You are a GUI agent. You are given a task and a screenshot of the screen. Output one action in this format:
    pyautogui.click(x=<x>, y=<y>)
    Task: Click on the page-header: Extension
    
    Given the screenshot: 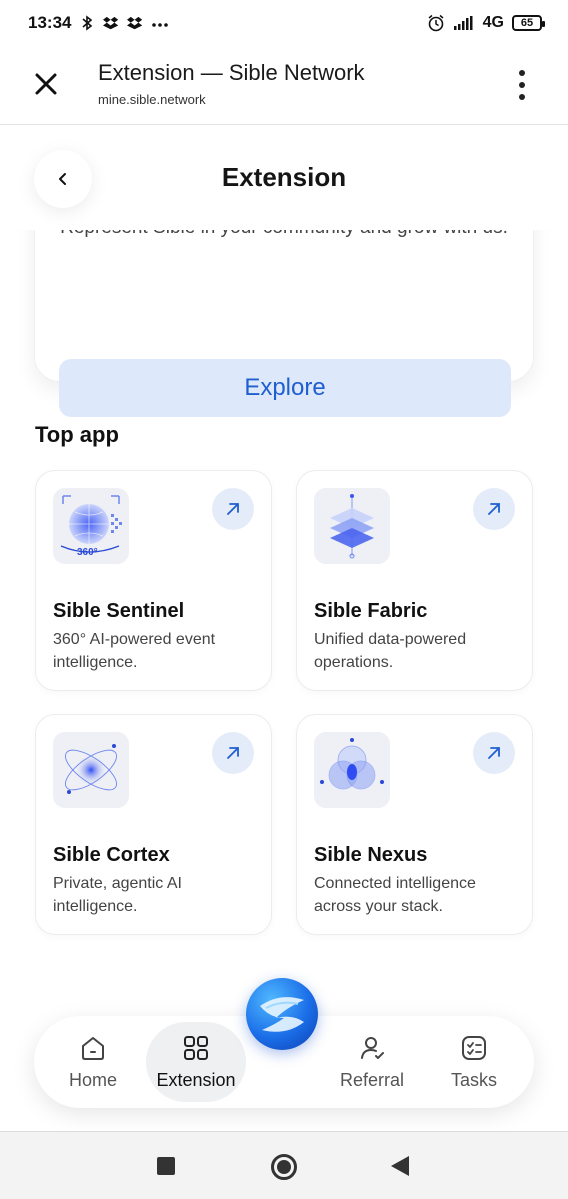 What is the action you would take?
    pyautogui.click(x=284, y=178)
    